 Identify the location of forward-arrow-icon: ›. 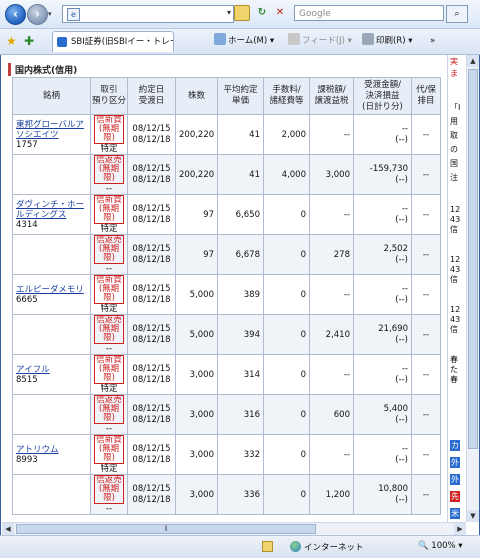
(37, 14).